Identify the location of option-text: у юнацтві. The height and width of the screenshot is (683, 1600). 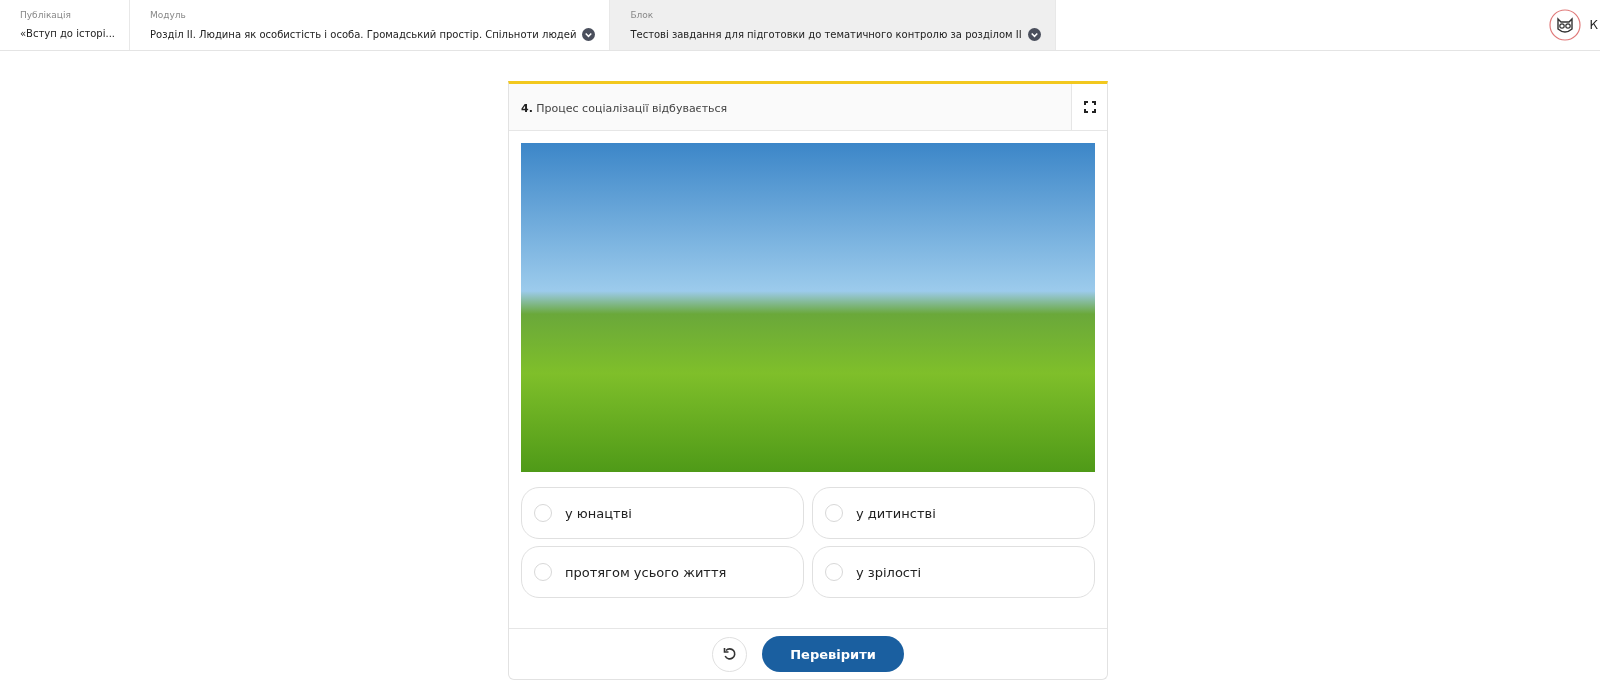
(598, 513).